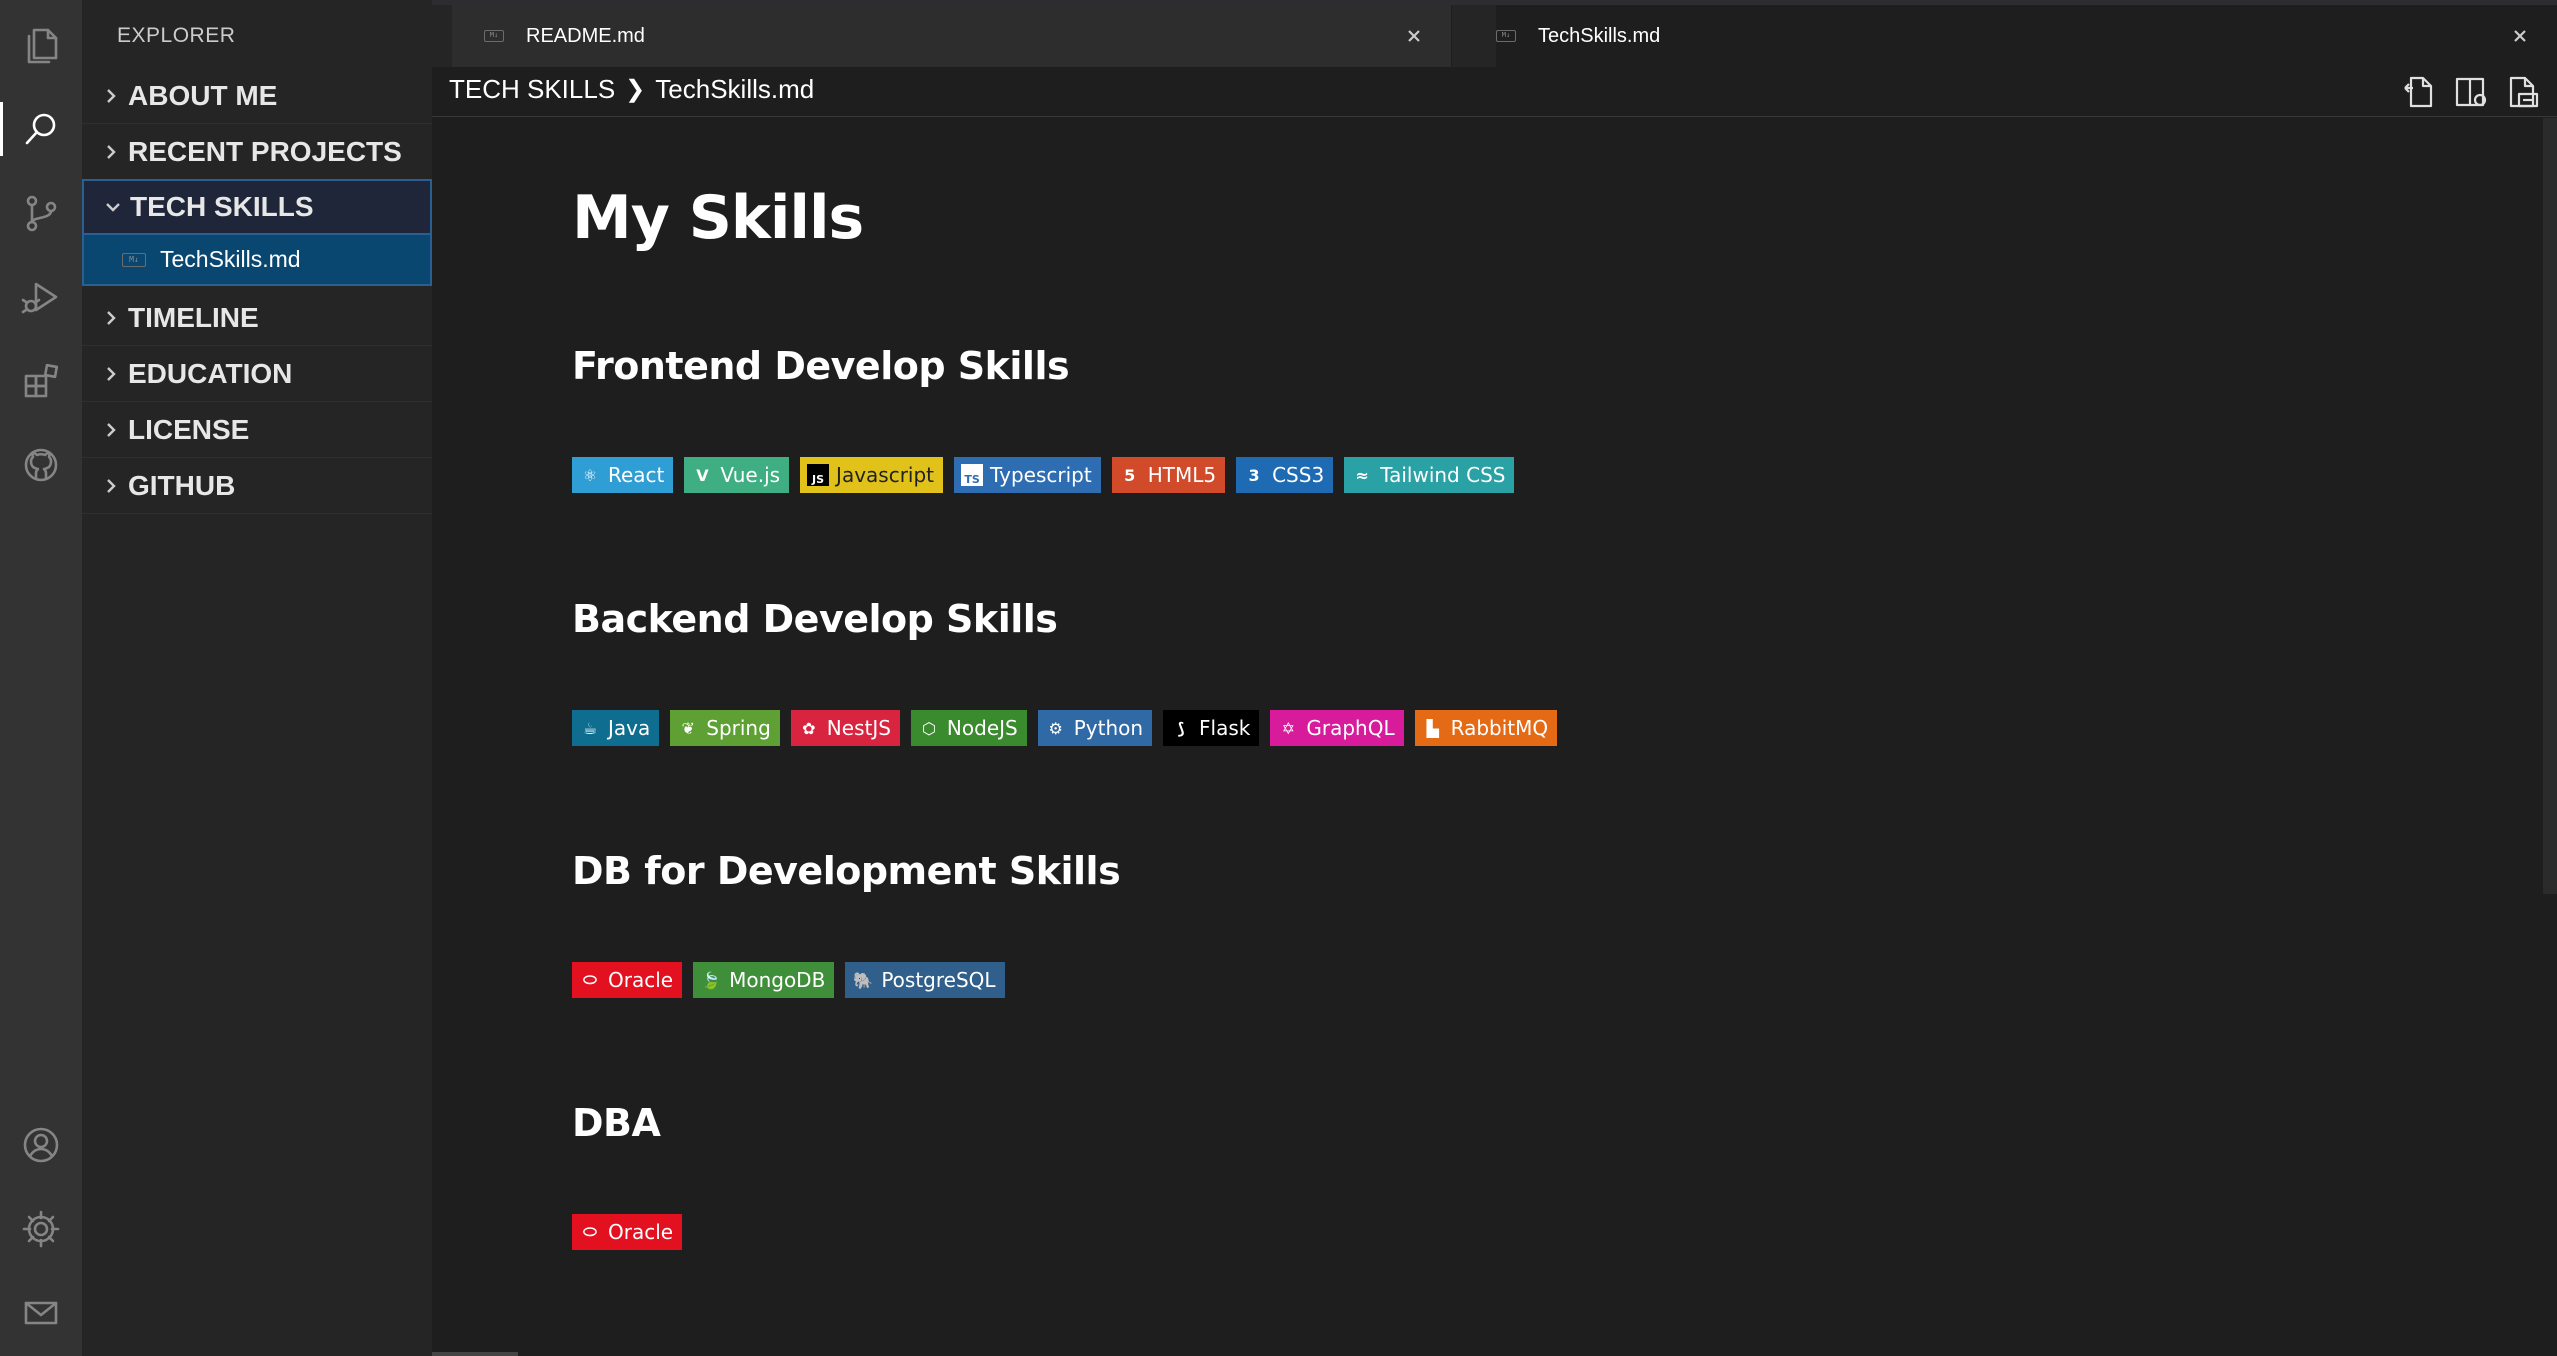  What do you see at coordinates (982, 728) in the screenshot?
I see `badge-label: NodeJS` at bounding box center [982, 728].